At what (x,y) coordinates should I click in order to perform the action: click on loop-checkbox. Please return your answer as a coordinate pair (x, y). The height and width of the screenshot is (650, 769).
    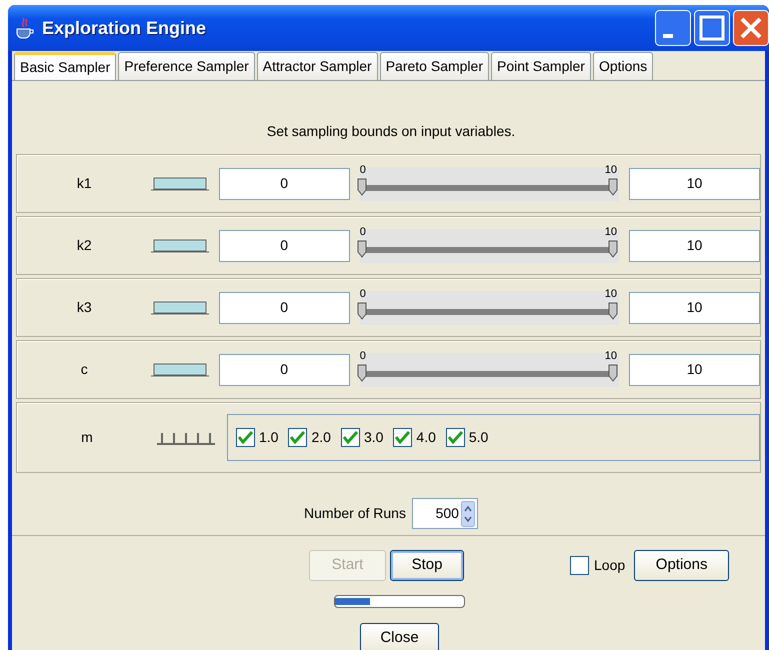
    Looking at the image, I should click on (579, 565).